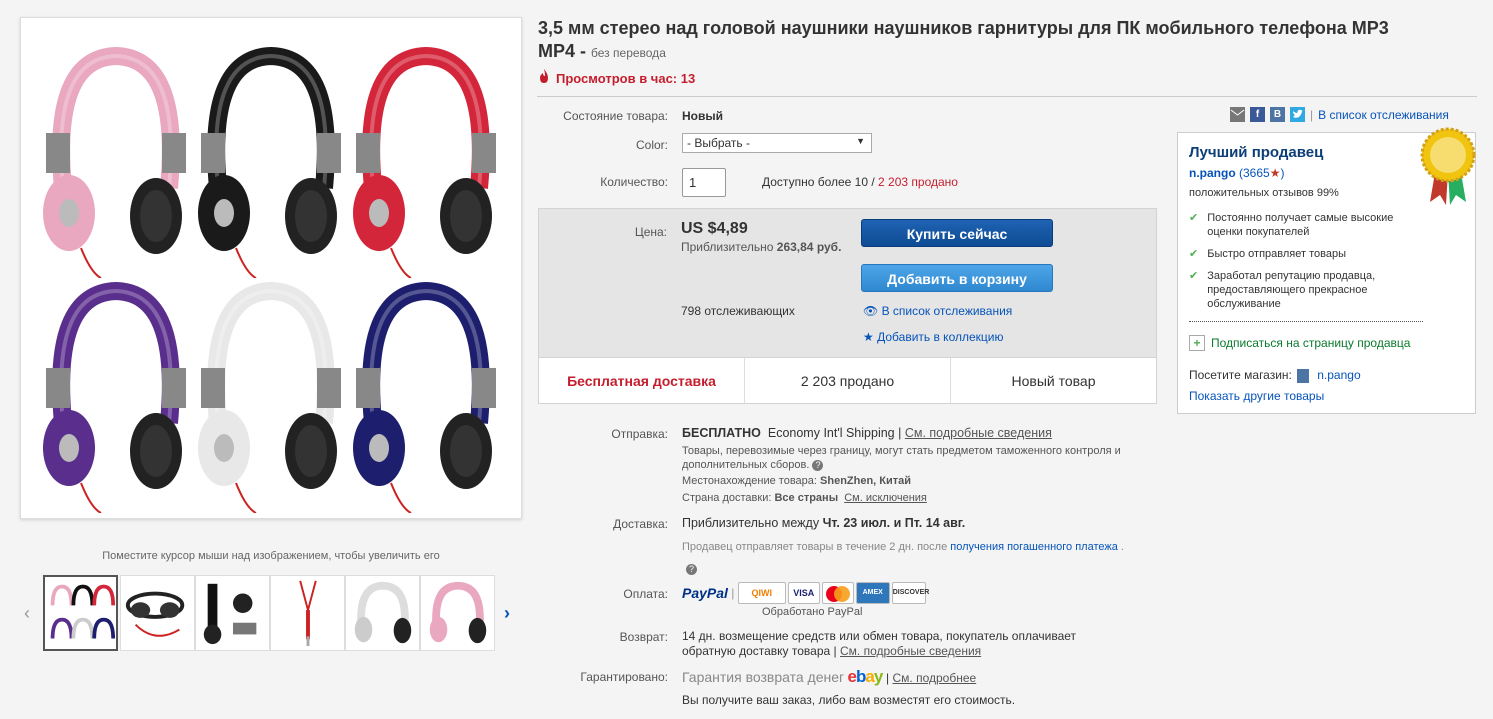 The width and height of the screenshot is (1493, 719). I want to click on other-items-link: Показать другие товары, so click(1256, 396).